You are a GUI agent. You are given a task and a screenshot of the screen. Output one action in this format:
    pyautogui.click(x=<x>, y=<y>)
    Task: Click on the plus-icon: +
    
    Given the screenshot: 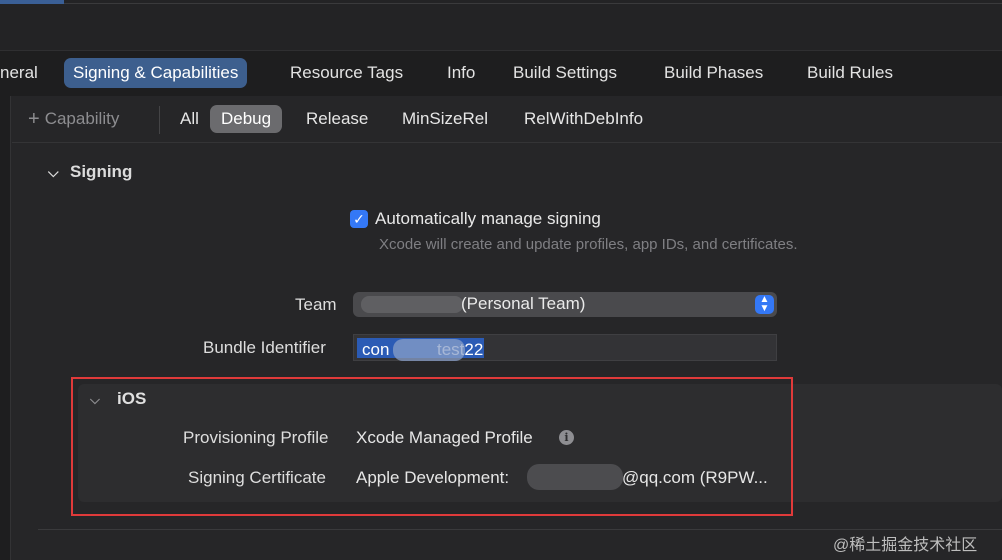 What is the action you would take?
    pyautogui.click(x=34, y=119)
    